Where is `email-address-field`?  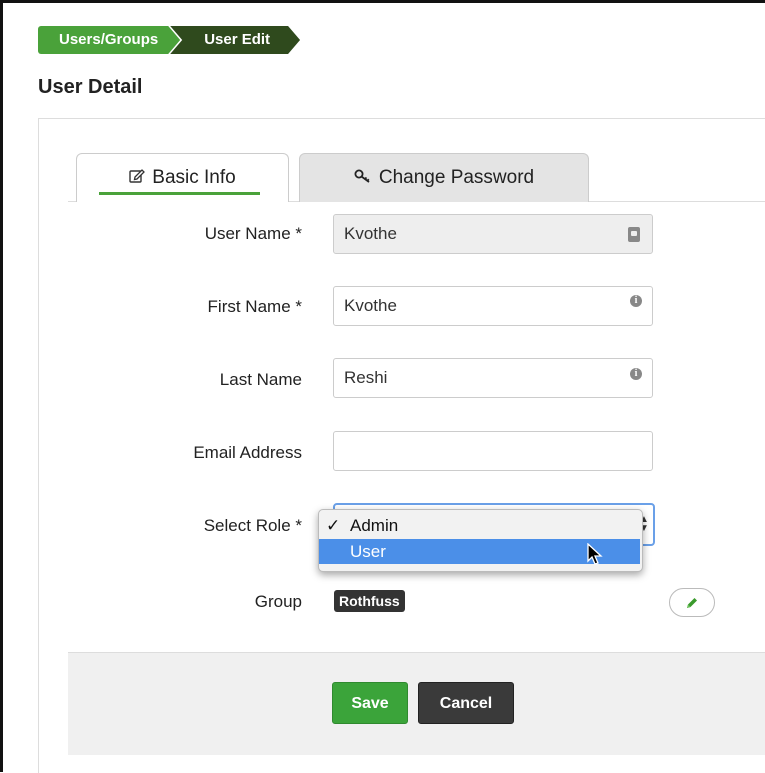 email-address-field is located at coordinates (493, 451).